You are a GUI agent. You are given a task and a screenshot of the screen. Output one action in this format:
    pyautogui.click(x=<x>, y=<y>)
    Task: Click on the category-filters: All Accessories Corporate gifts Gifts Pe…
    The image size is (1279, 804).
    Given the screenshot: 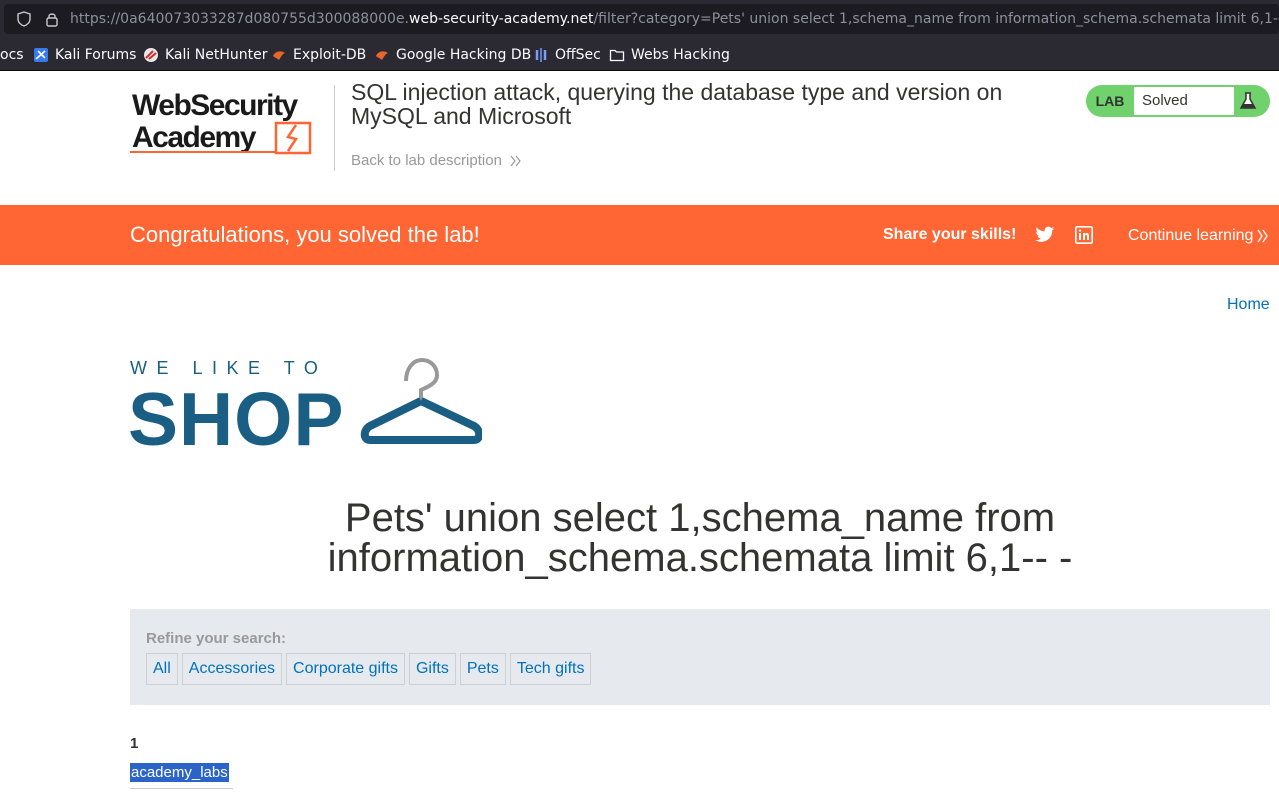 What is the action you would take?
    pyautogui.click(x=370, y=669)
    